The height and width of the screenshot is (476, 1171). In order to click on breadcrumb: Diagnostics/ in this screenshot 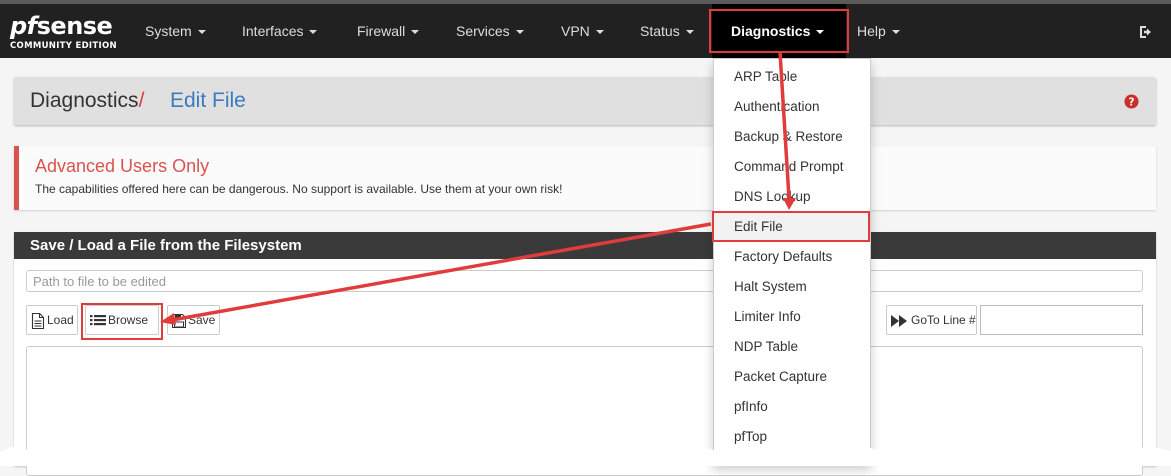, I will do `click(87, 101)`.